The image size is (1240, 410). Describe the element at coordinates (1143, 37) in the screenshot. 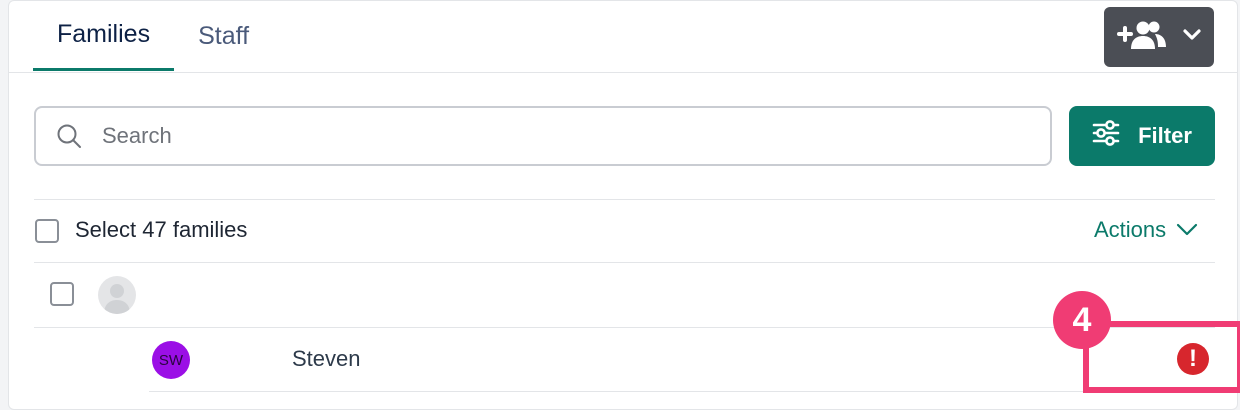

I see `add-person-icon` at that location.